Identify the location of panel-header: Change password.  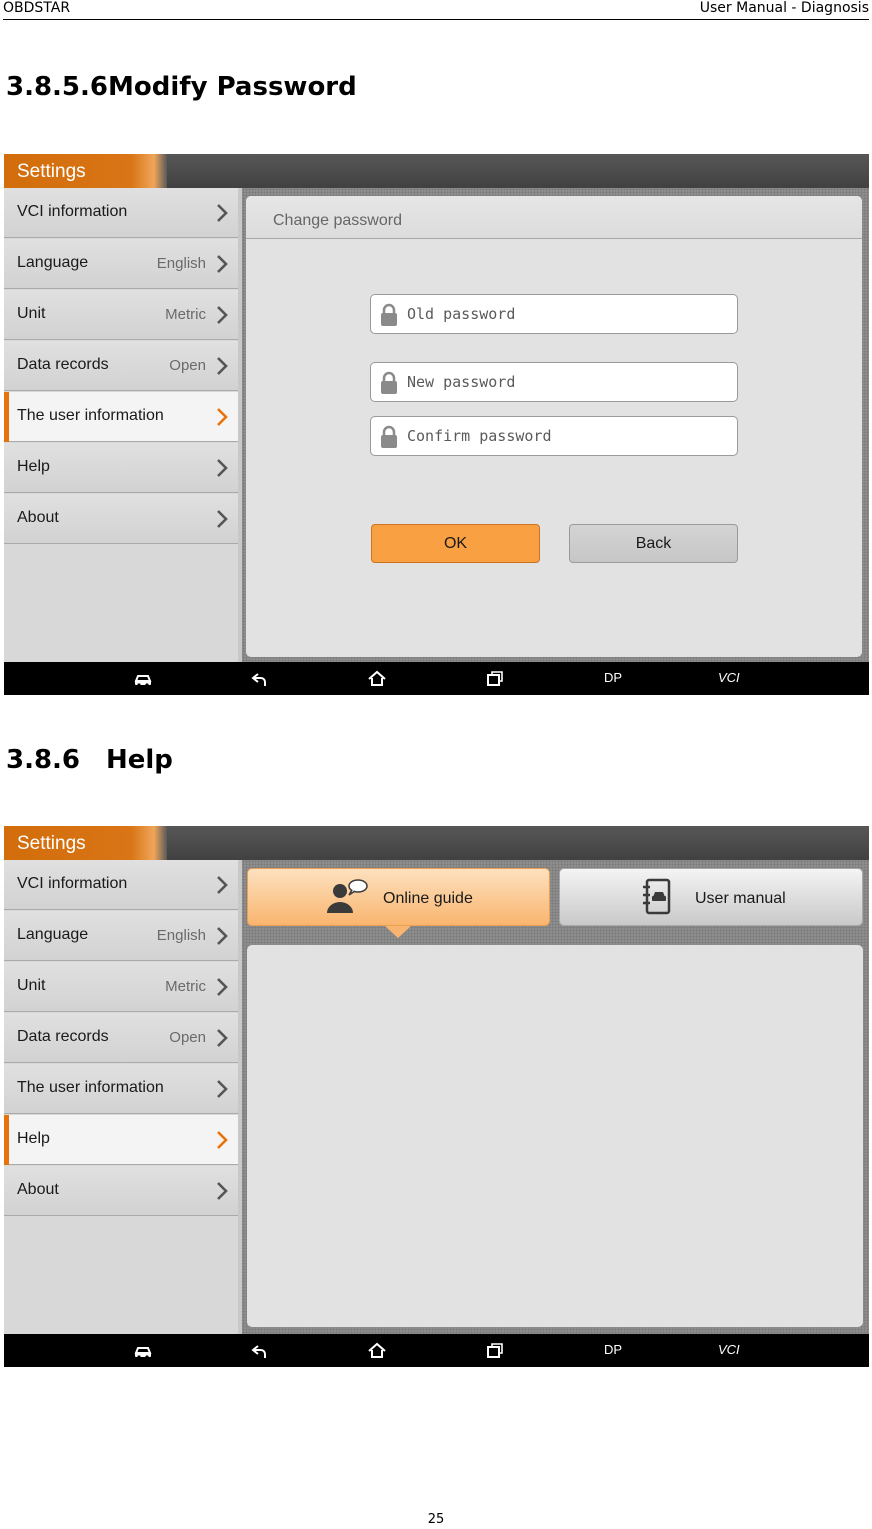
(554, 217).